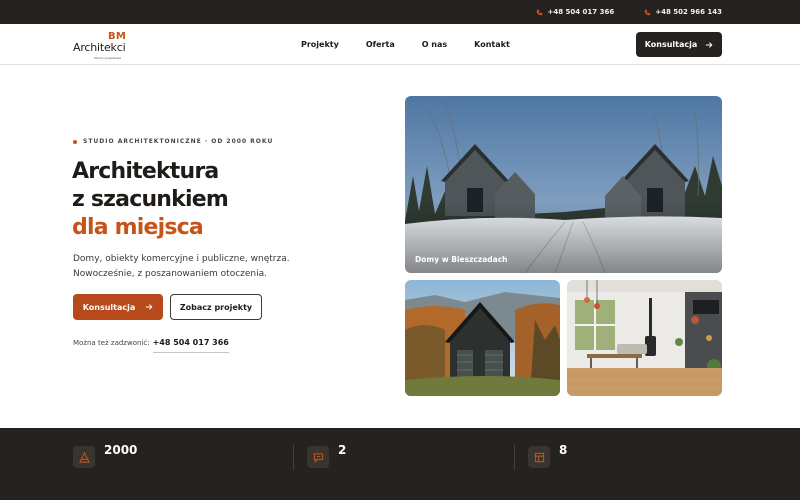  I want to click on nav-item-oferta: Oferta, so click(380, 44).